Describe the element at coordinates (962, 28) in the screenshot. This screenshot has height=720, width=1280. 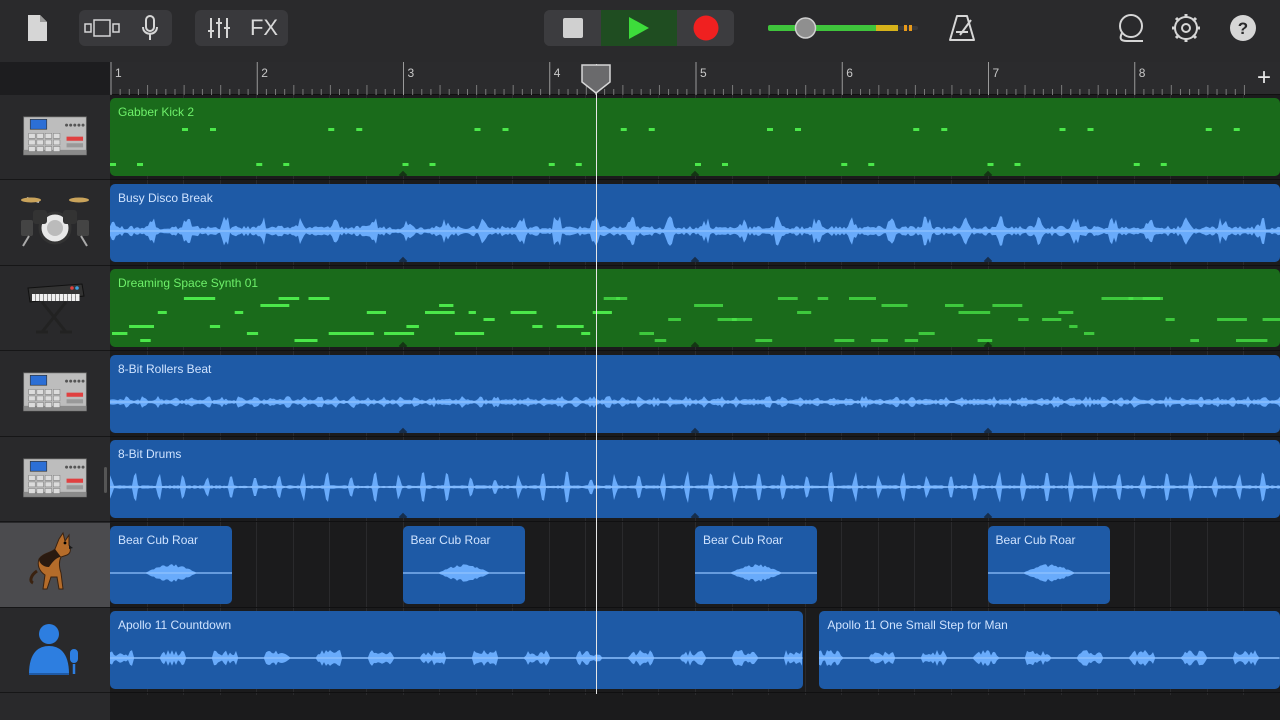
I see `metronome-icon` at that location.